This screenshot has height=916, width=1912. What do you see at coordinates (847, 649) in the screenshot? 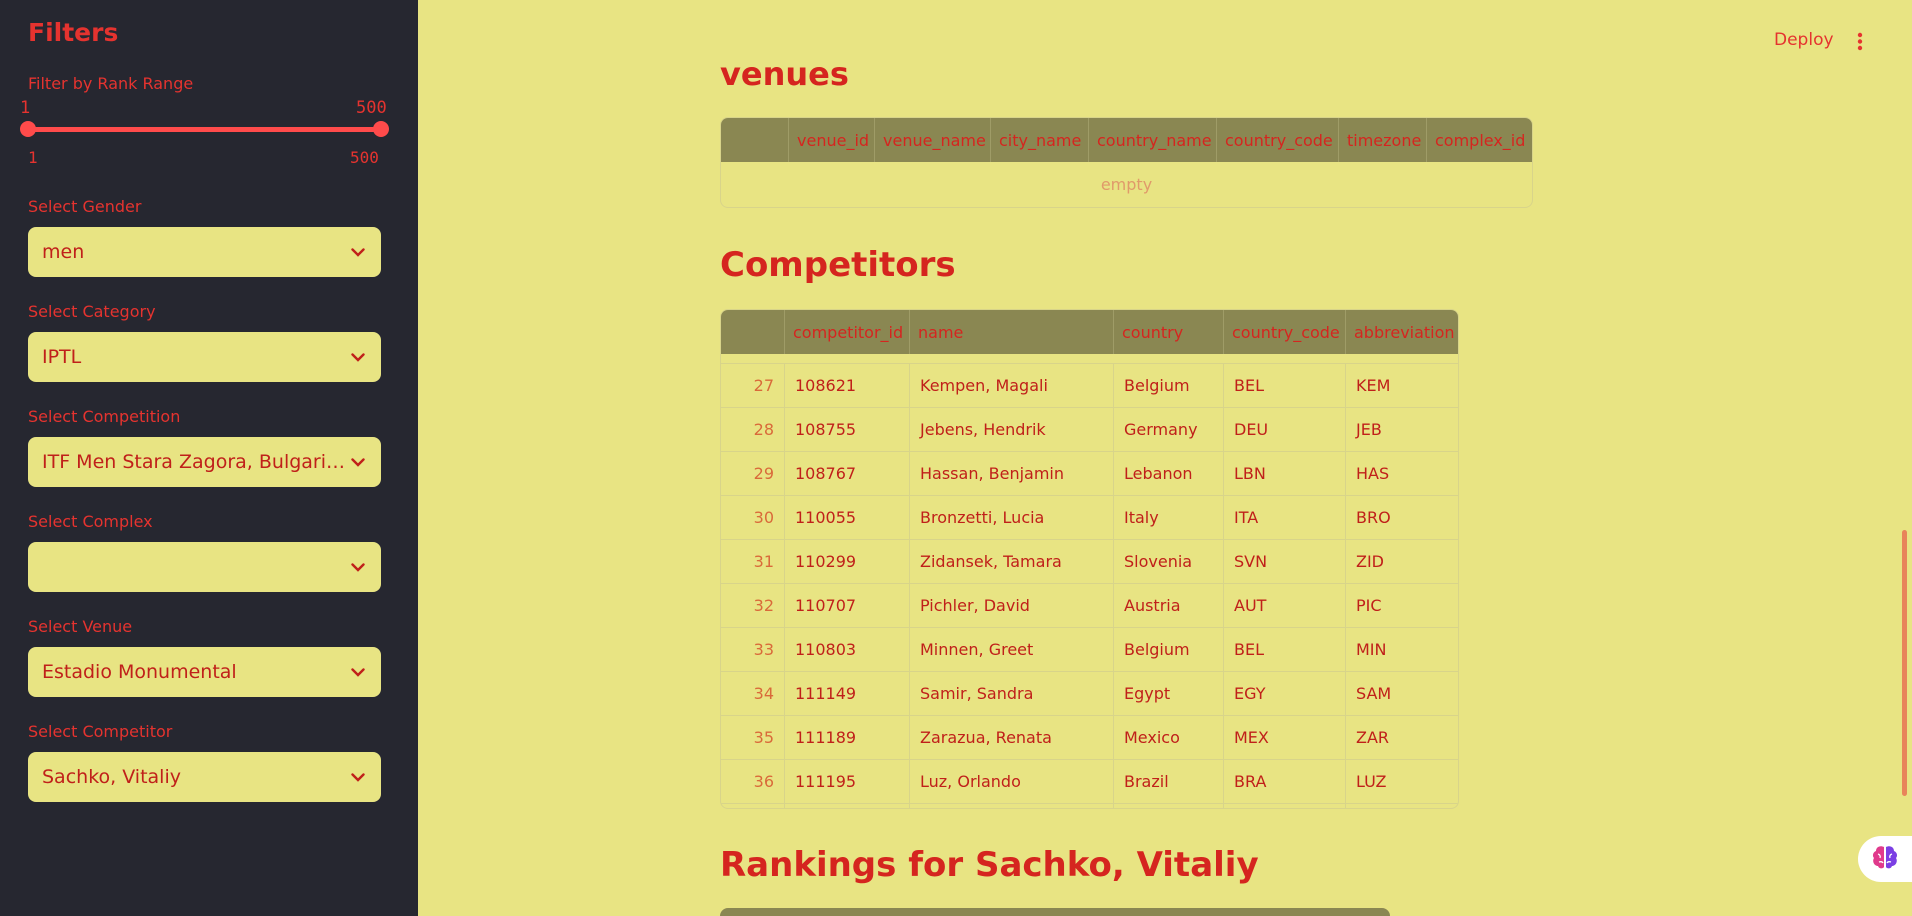
I see `cell-competitor-id: 110803` at bounding box center [847, 649].